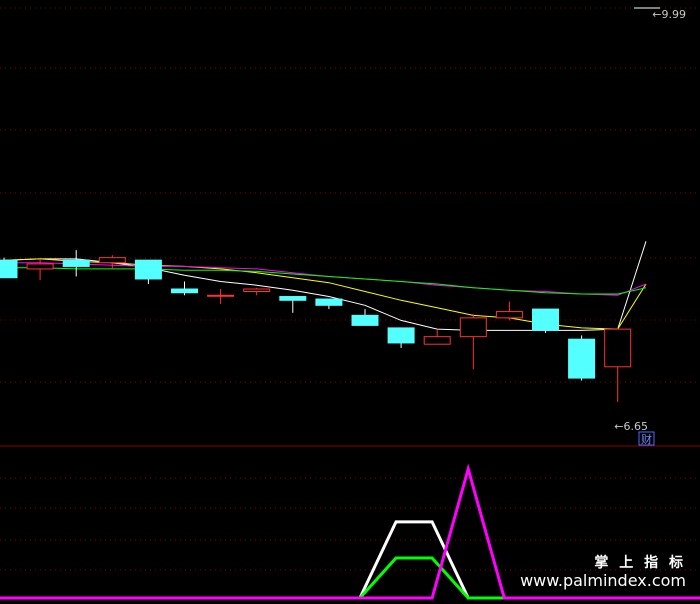 The image size is (700, 604). Describe the element at coordinates (631, 426) in the screenshot. I see `price-min-label: ←6.65` at that location.